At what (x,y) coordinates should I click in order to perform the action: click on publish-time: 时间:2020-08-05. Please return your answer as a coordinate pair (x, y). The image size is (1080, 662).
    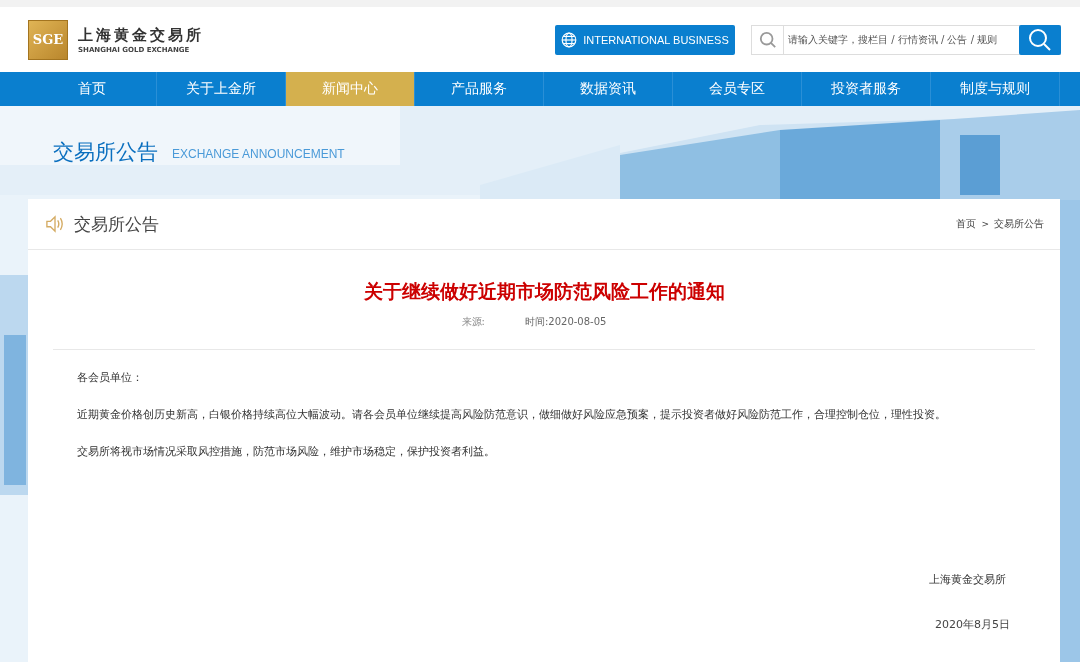
    Looking at the image, I should click on (565, 322).